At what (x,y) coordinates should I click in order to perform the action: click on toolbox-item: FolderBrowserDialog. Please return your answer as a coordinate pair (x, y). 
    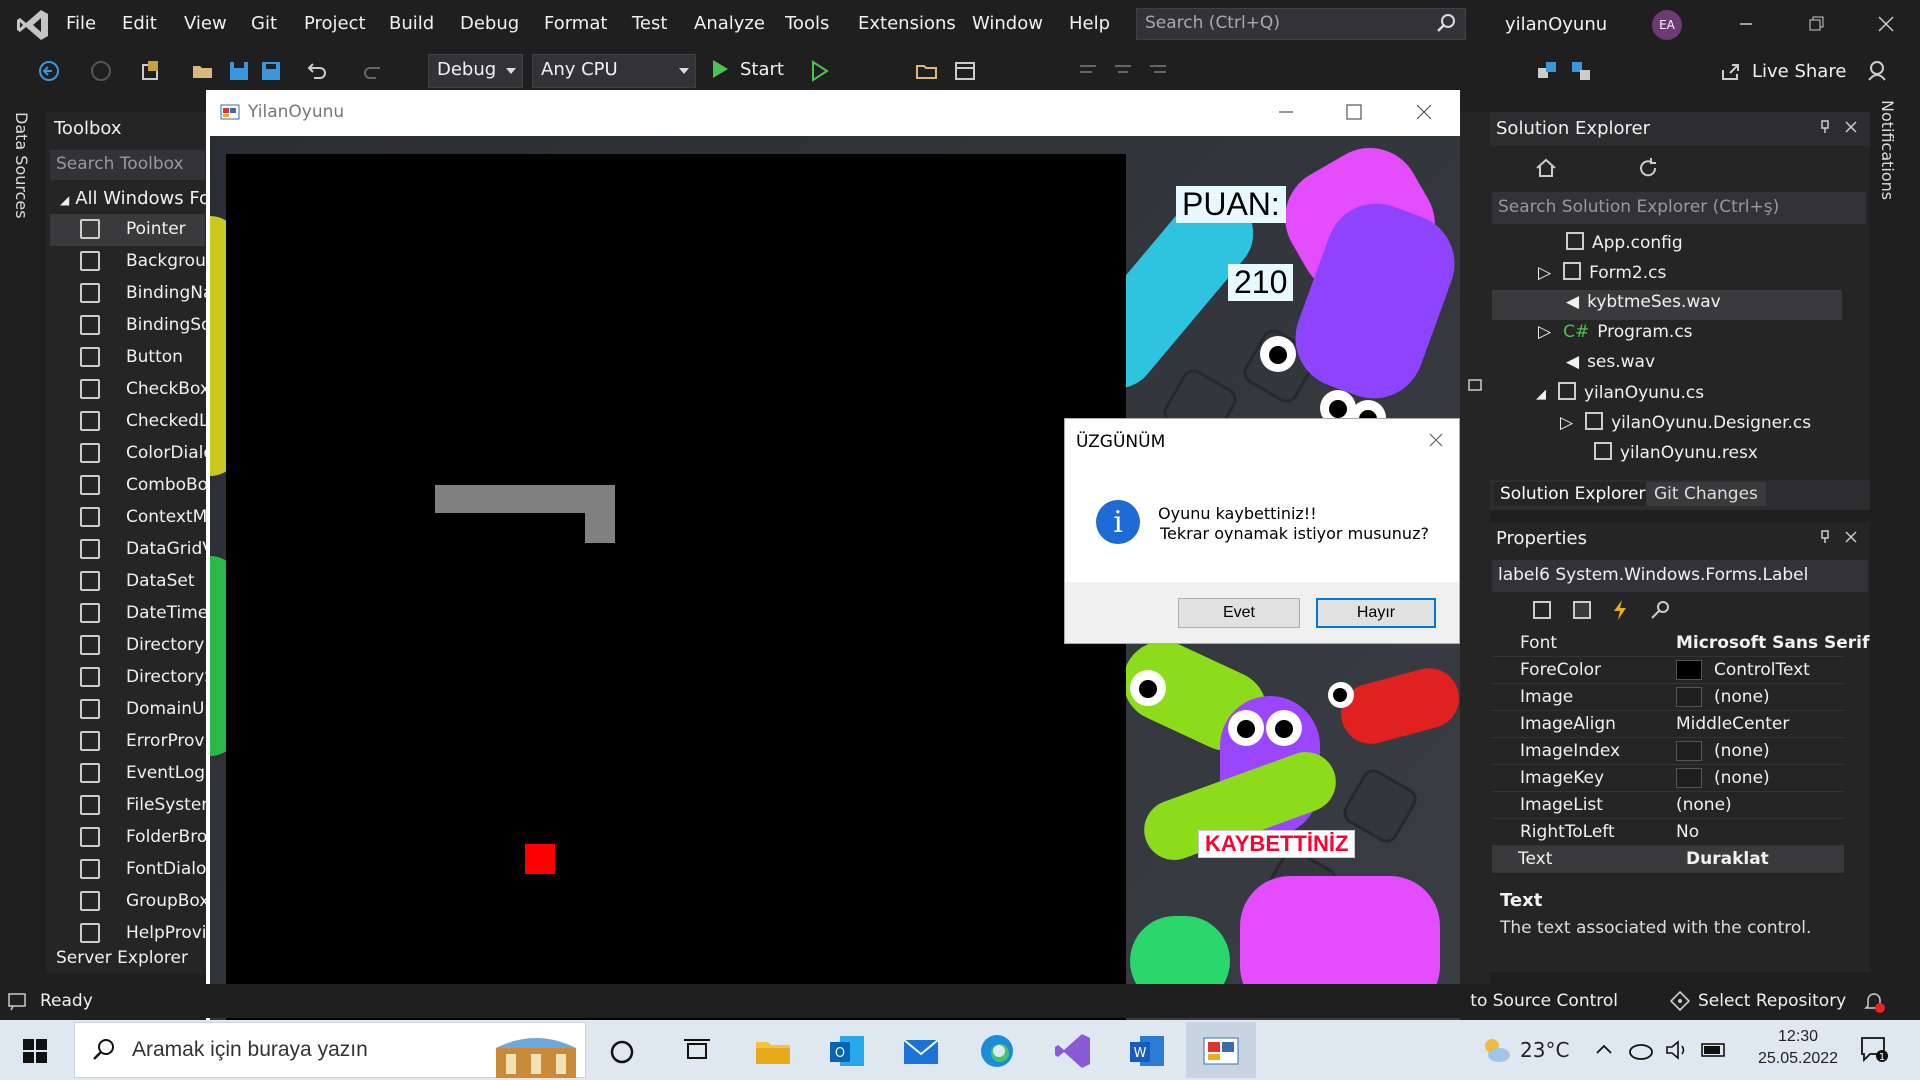
    Looking at the image, I should click on (138, 838).